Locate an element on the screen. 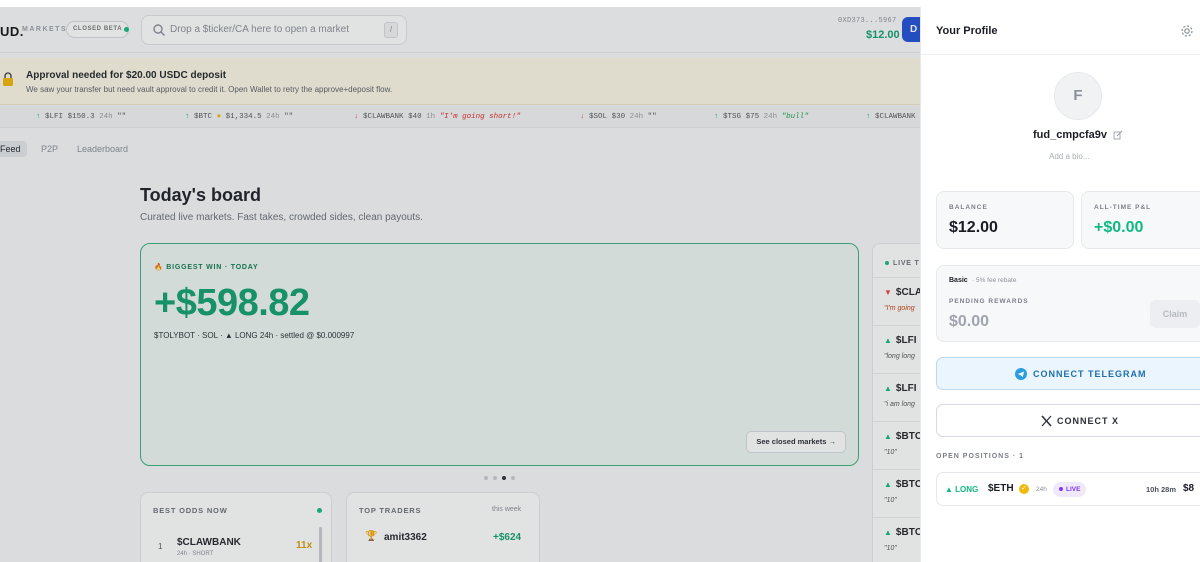  odds-rank: 1 is located at coordinates (160, 546).